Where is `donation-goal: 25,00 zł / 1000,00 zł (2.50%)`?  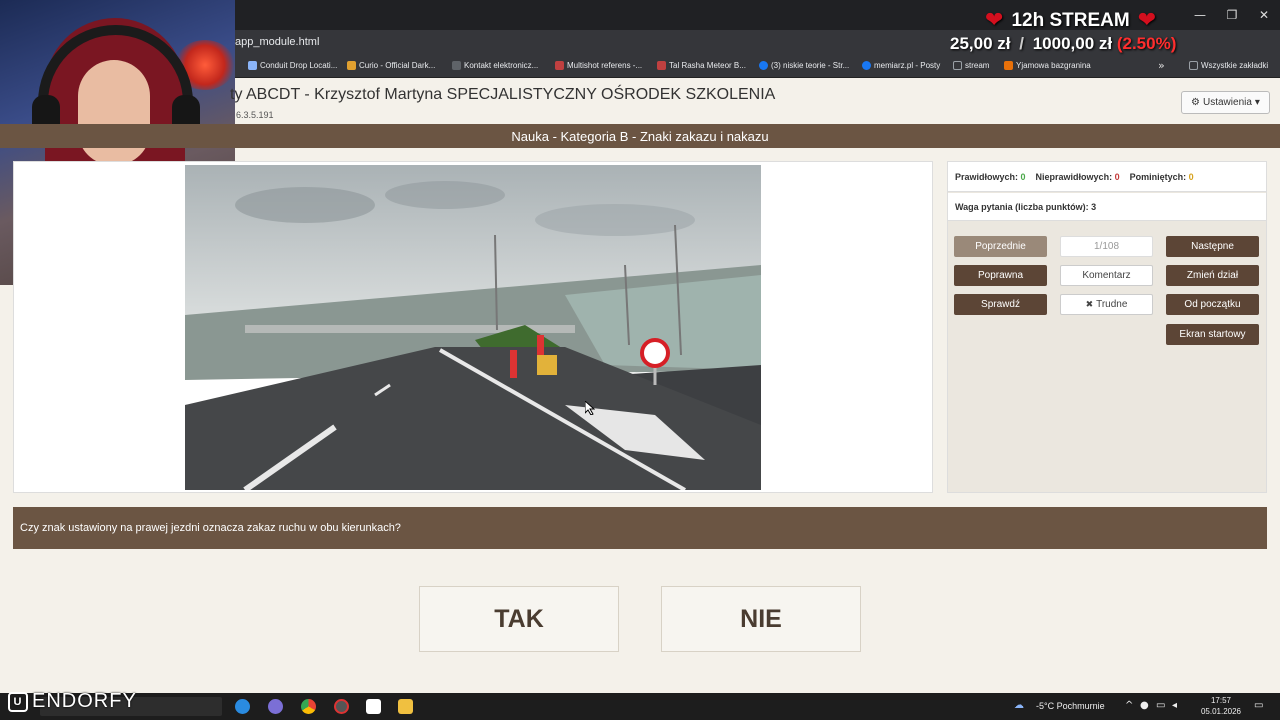
donation-goal: 25,00 zł / 1000,00 zł (2.50%) is located at coordinates (1063, 44).